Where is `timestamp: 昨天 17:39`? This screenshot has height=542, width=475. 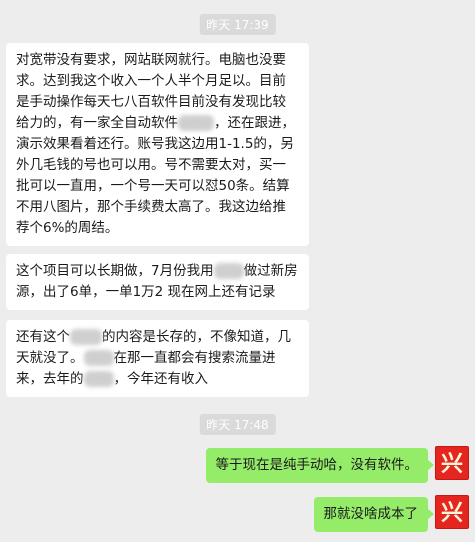 timestamp: 昨天 17:39 is located at coordinates (237, 24).